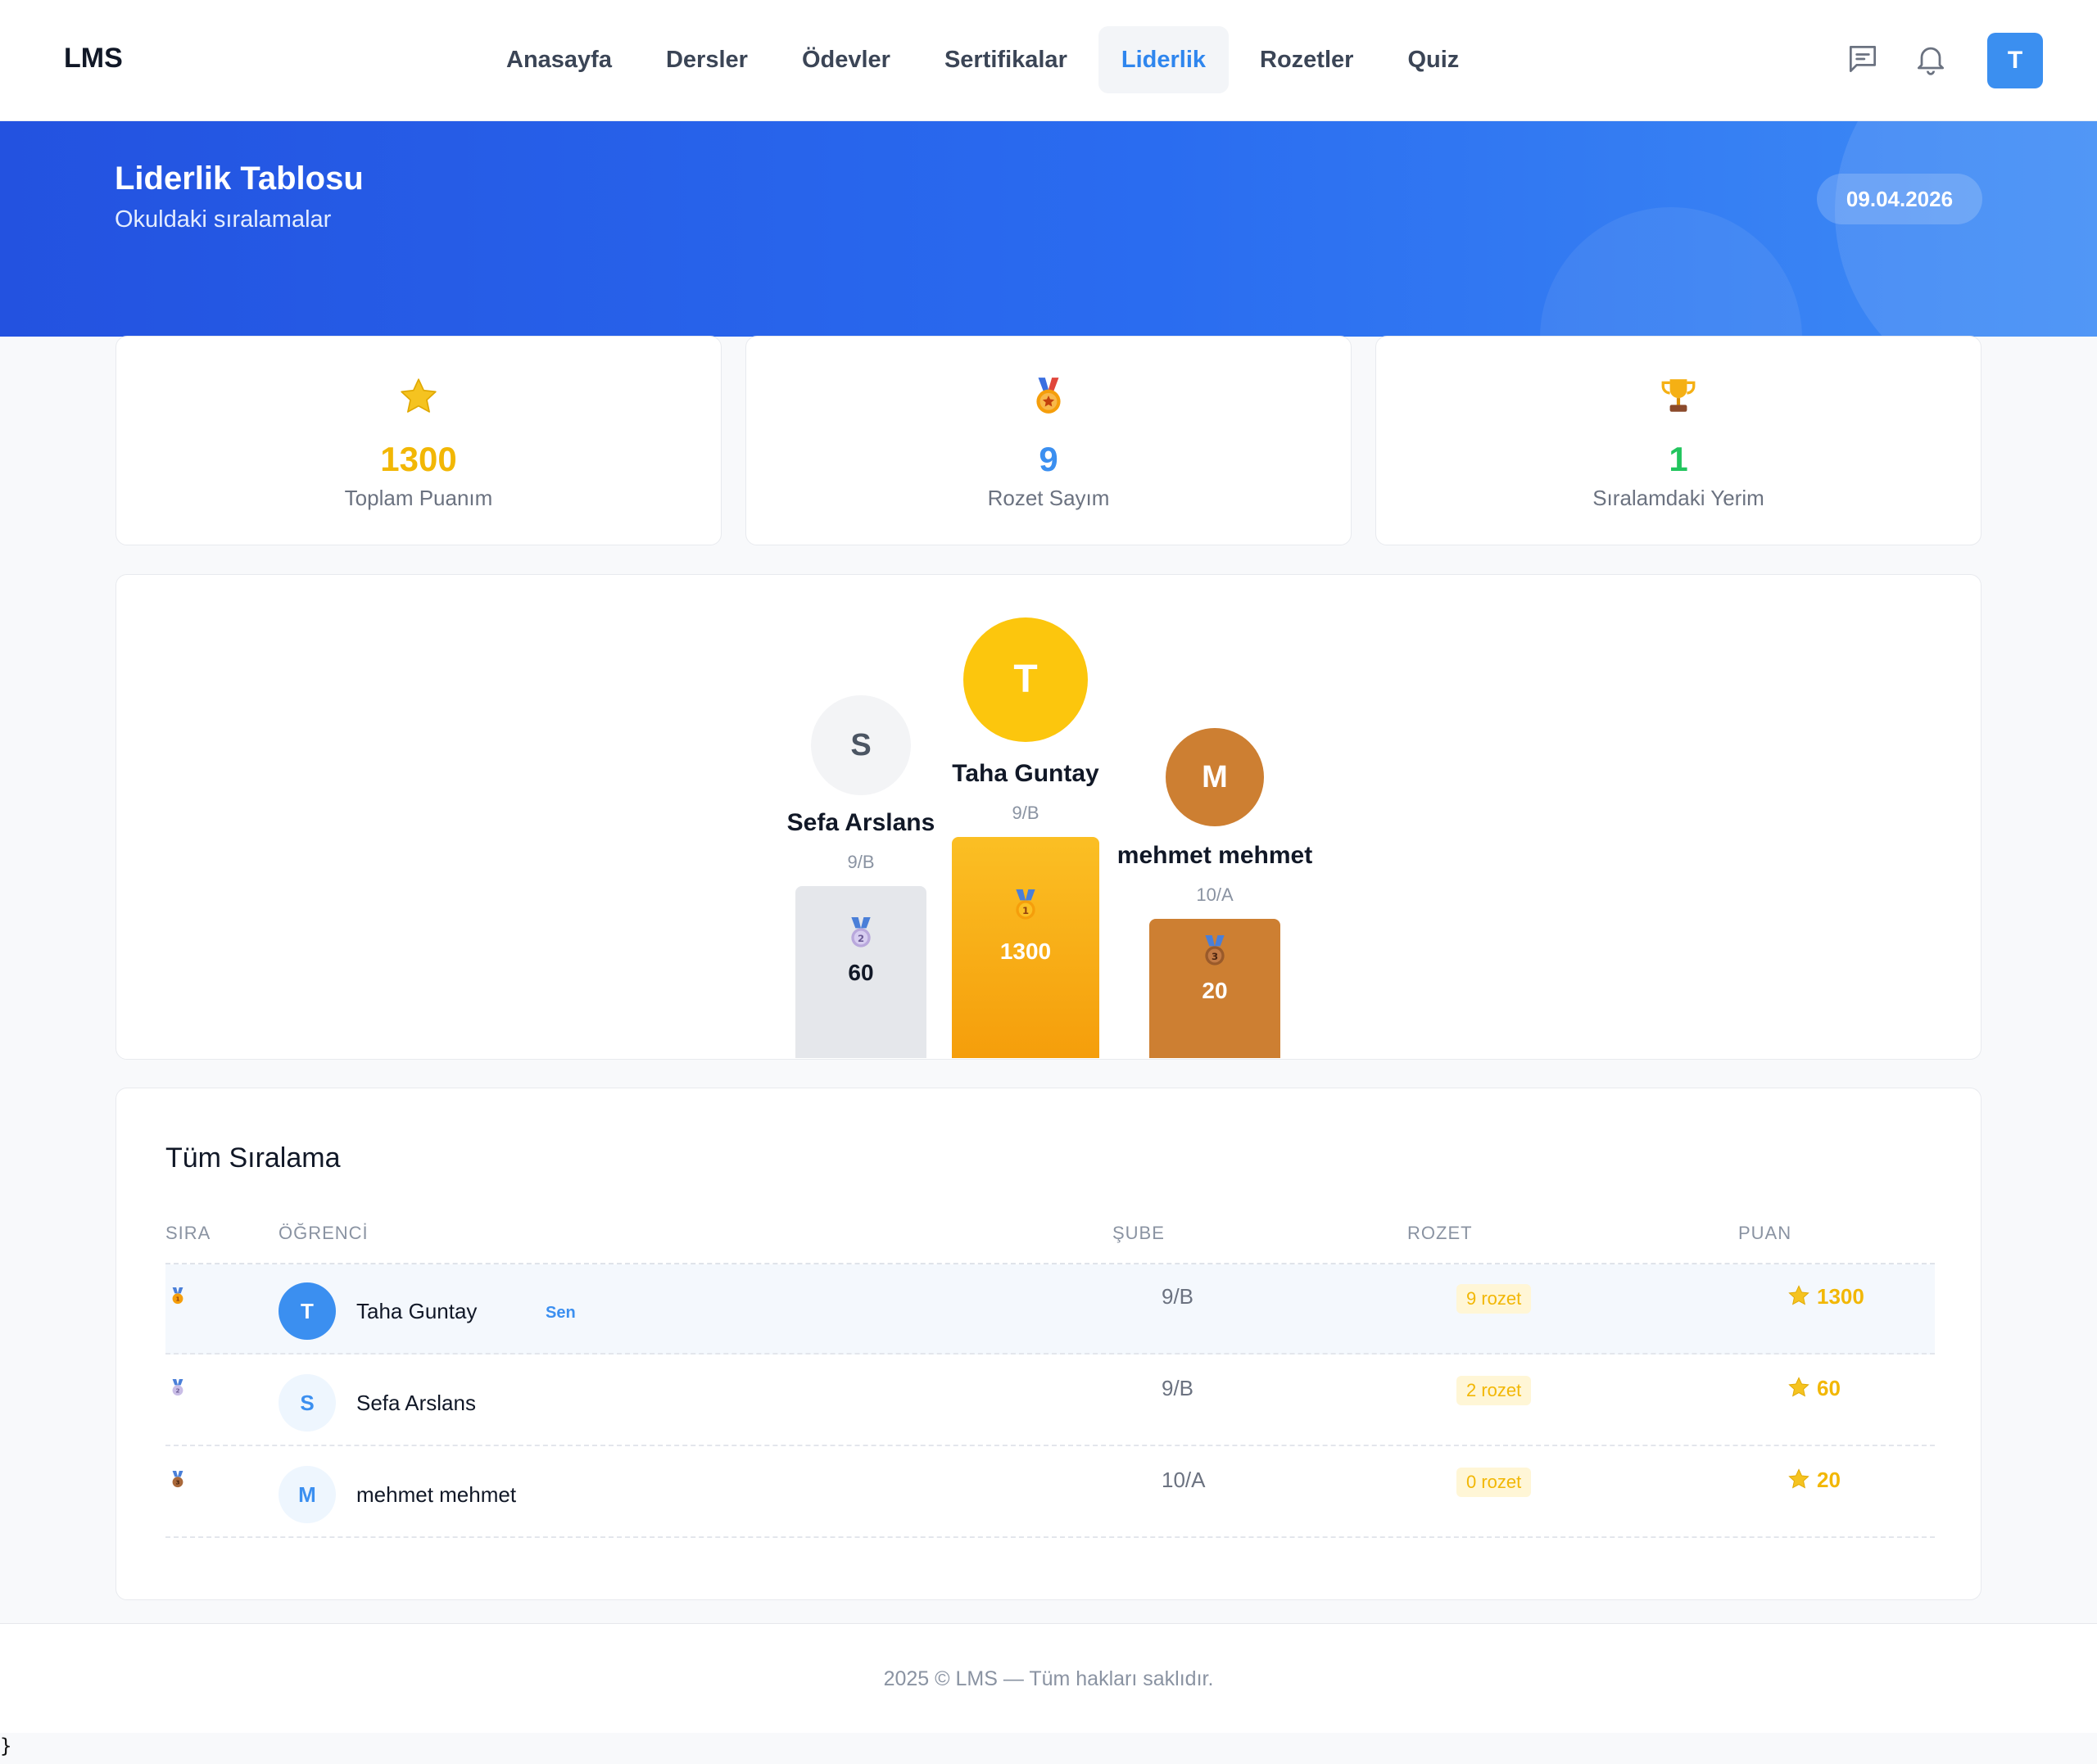 This screenshot has width=2097, height=1764. What do you see at coordinates (1138, 1233) in the screenshot?
I see `column-header-class: ŞUBE` at bounding box center [1138, 1233].